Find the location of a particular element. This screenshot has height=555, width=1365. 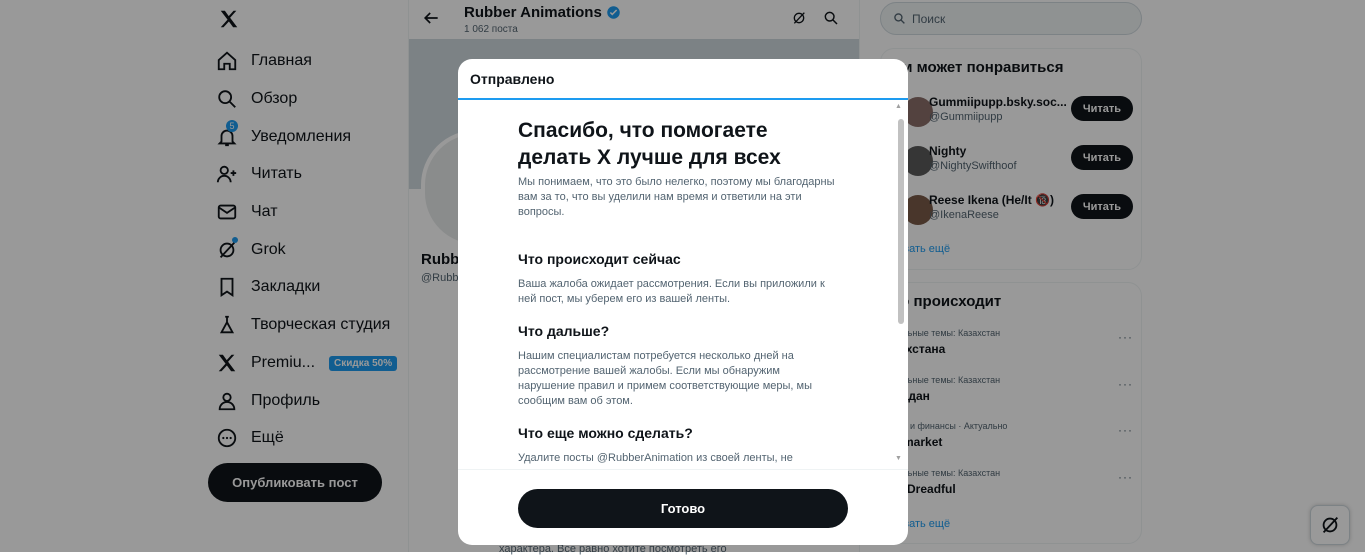

progress-divider is located at coordinates (683, 99).